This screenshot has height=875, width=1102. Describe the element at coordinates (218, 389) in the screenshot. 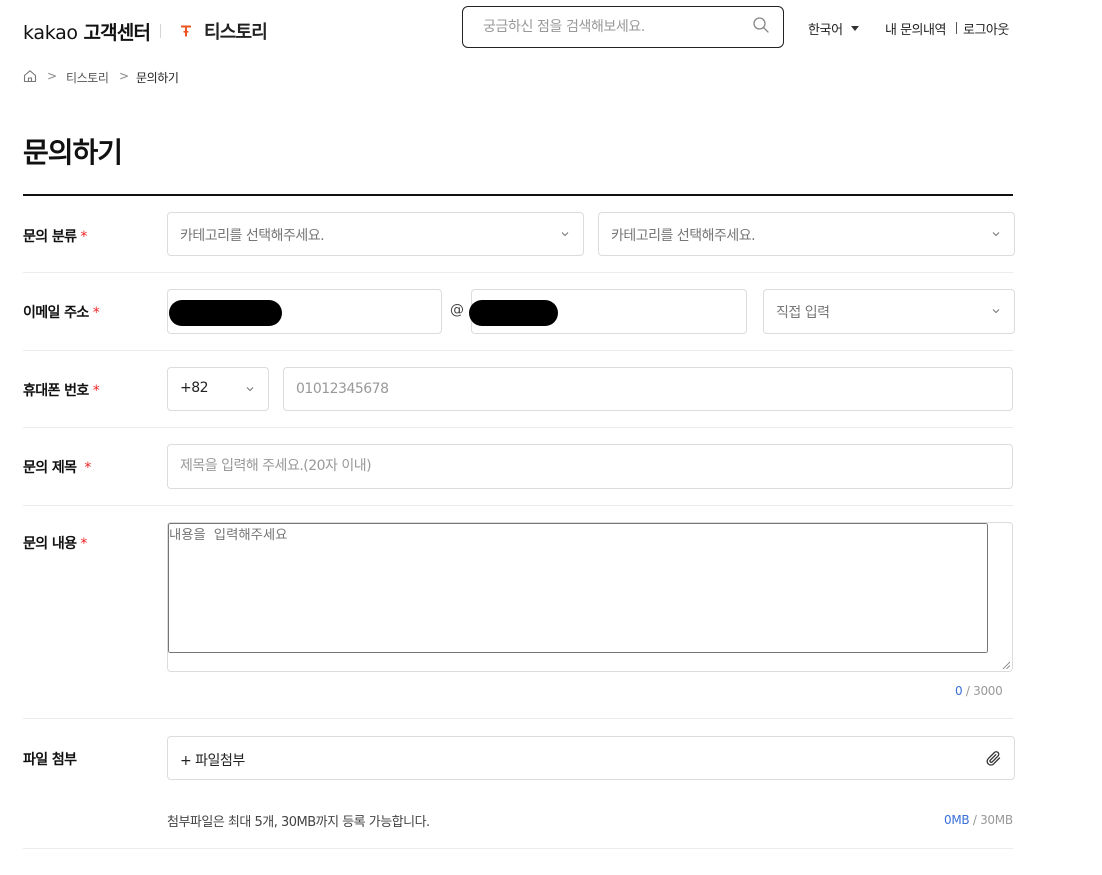

I see `country-code-select: +82` at that location.